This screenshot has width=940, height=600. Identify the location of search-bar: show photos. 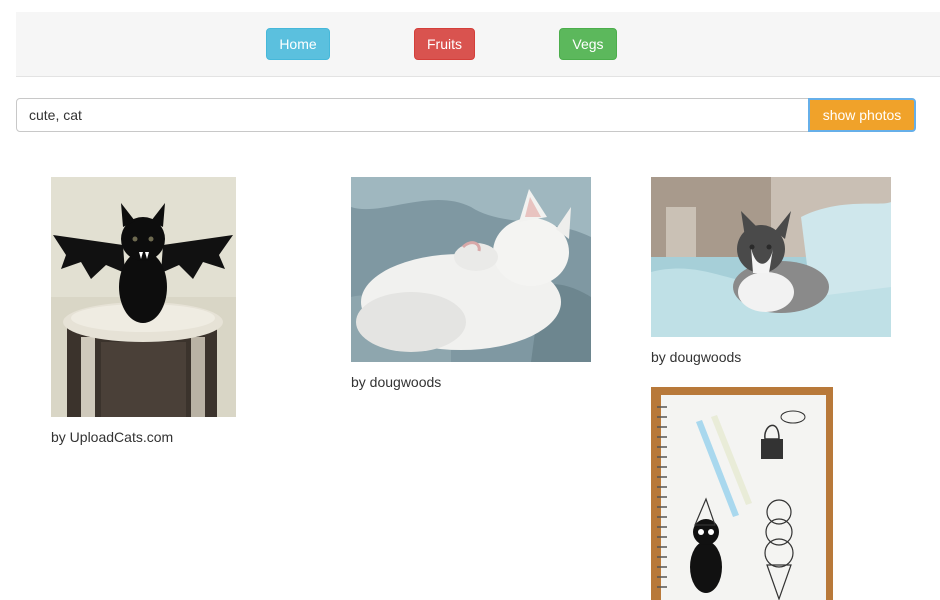
(466, 115).